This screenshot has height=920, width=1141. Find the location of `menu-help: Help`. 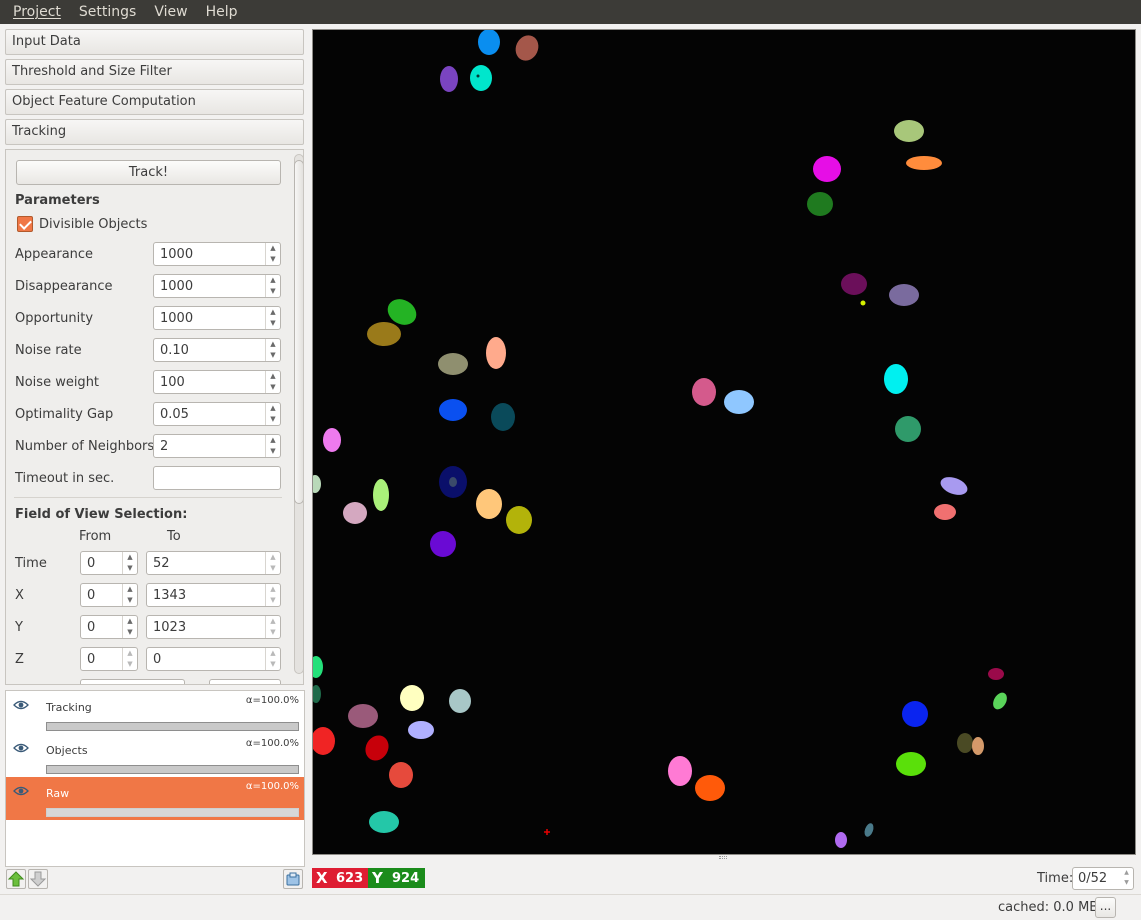

menu-help: Help is located at coordinates (222, 12).